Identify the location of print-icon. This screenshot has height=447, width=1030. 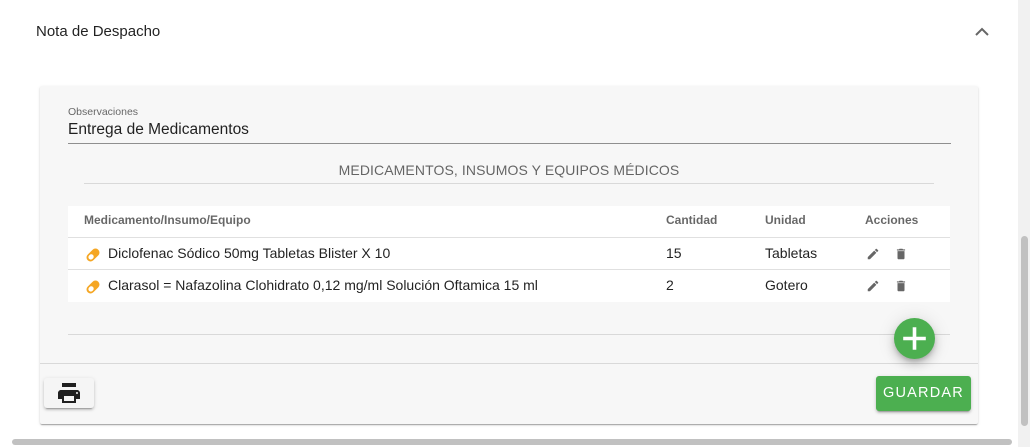
(69, 393).